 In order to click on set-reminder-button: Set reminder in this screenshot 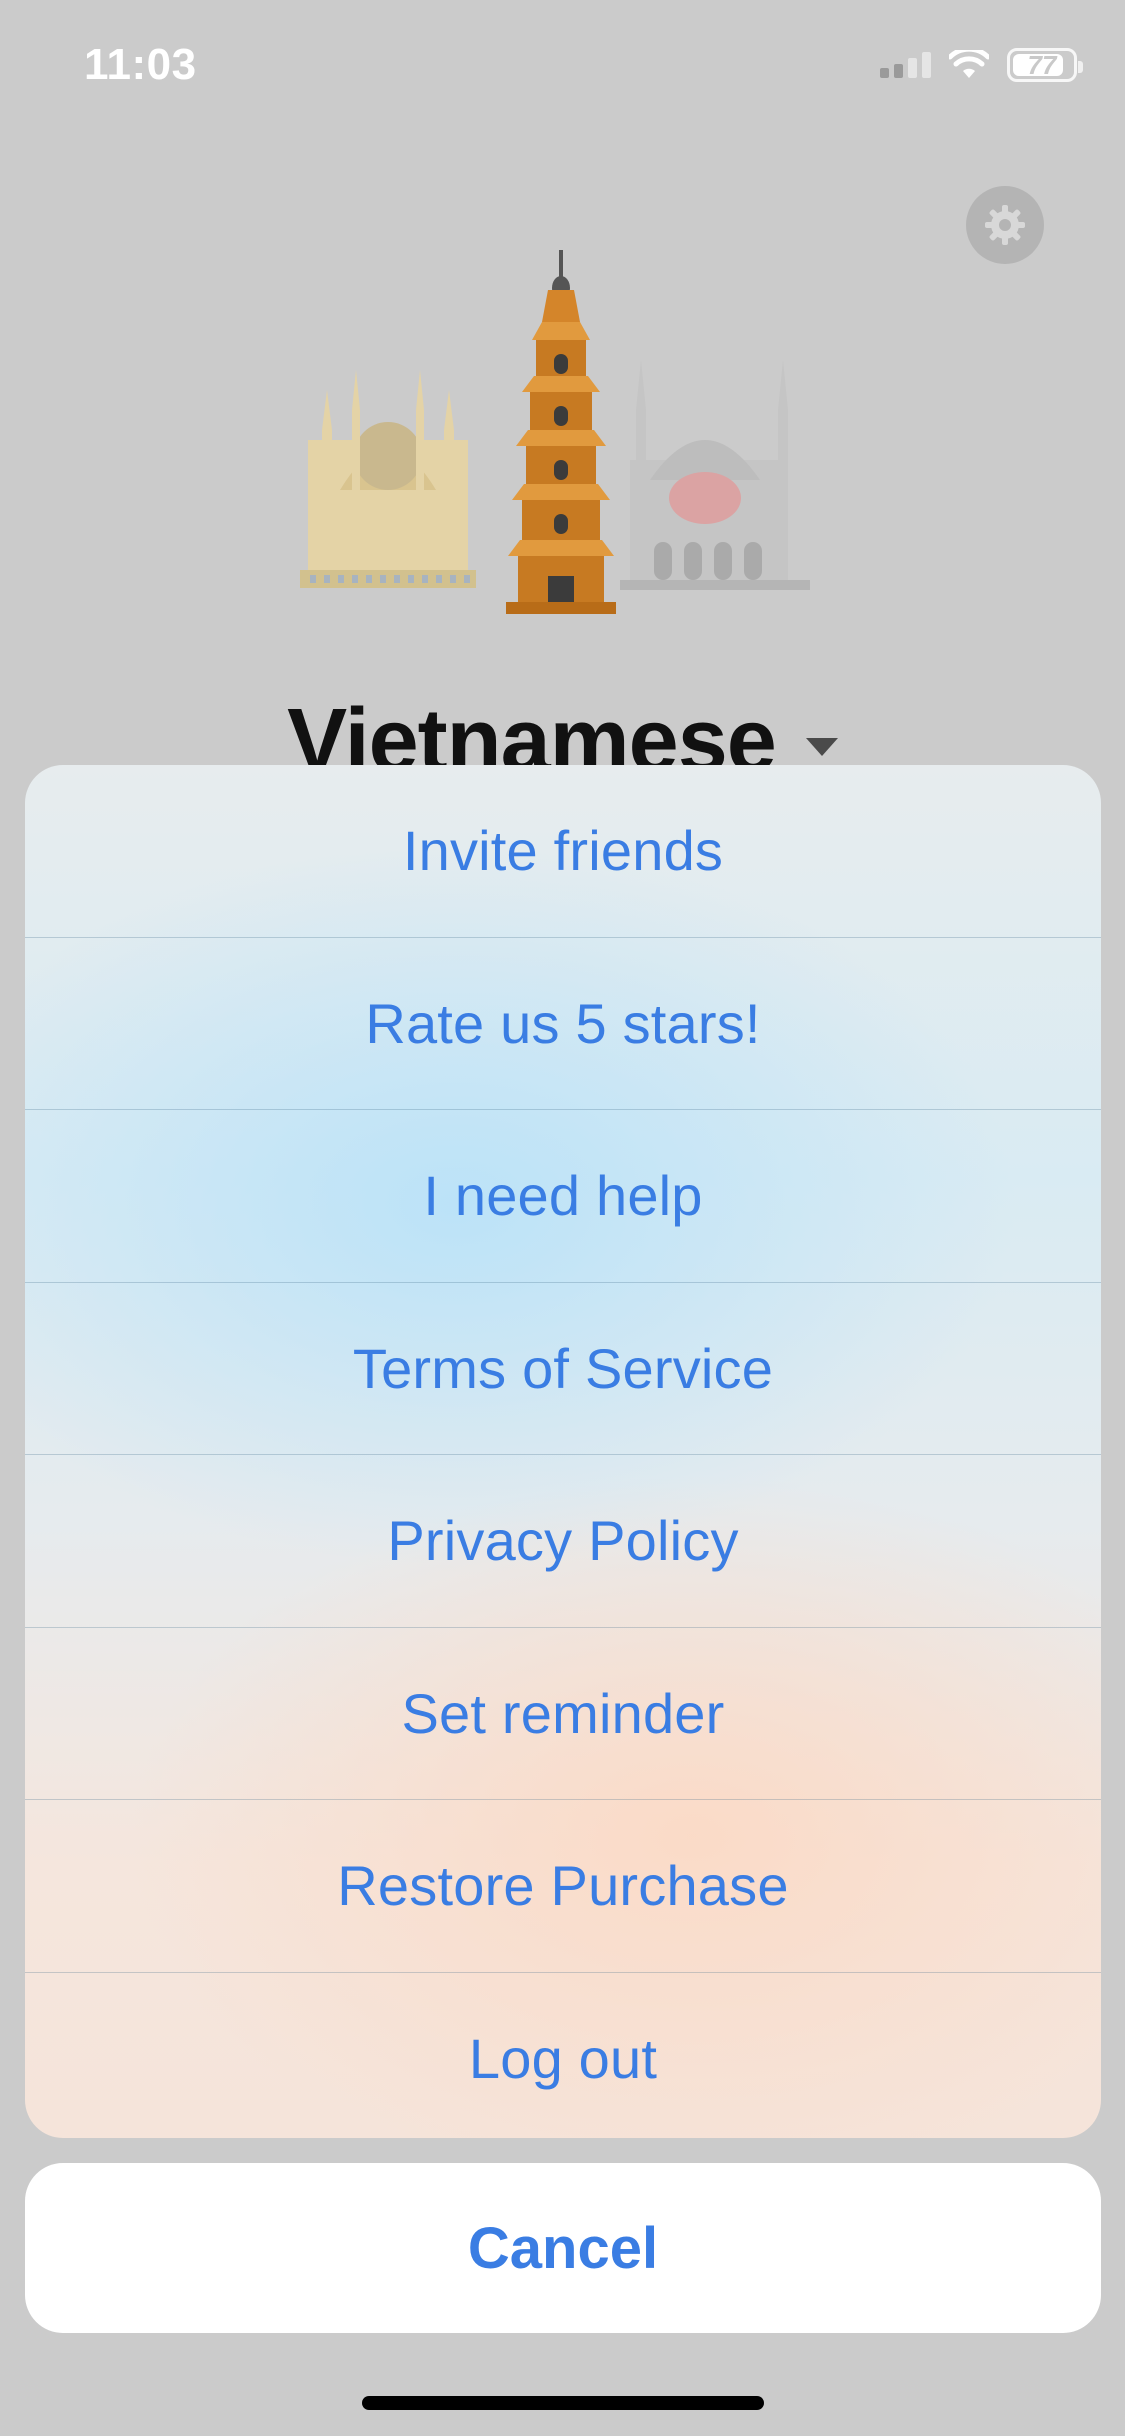, I will do `click(563, 1714)`.